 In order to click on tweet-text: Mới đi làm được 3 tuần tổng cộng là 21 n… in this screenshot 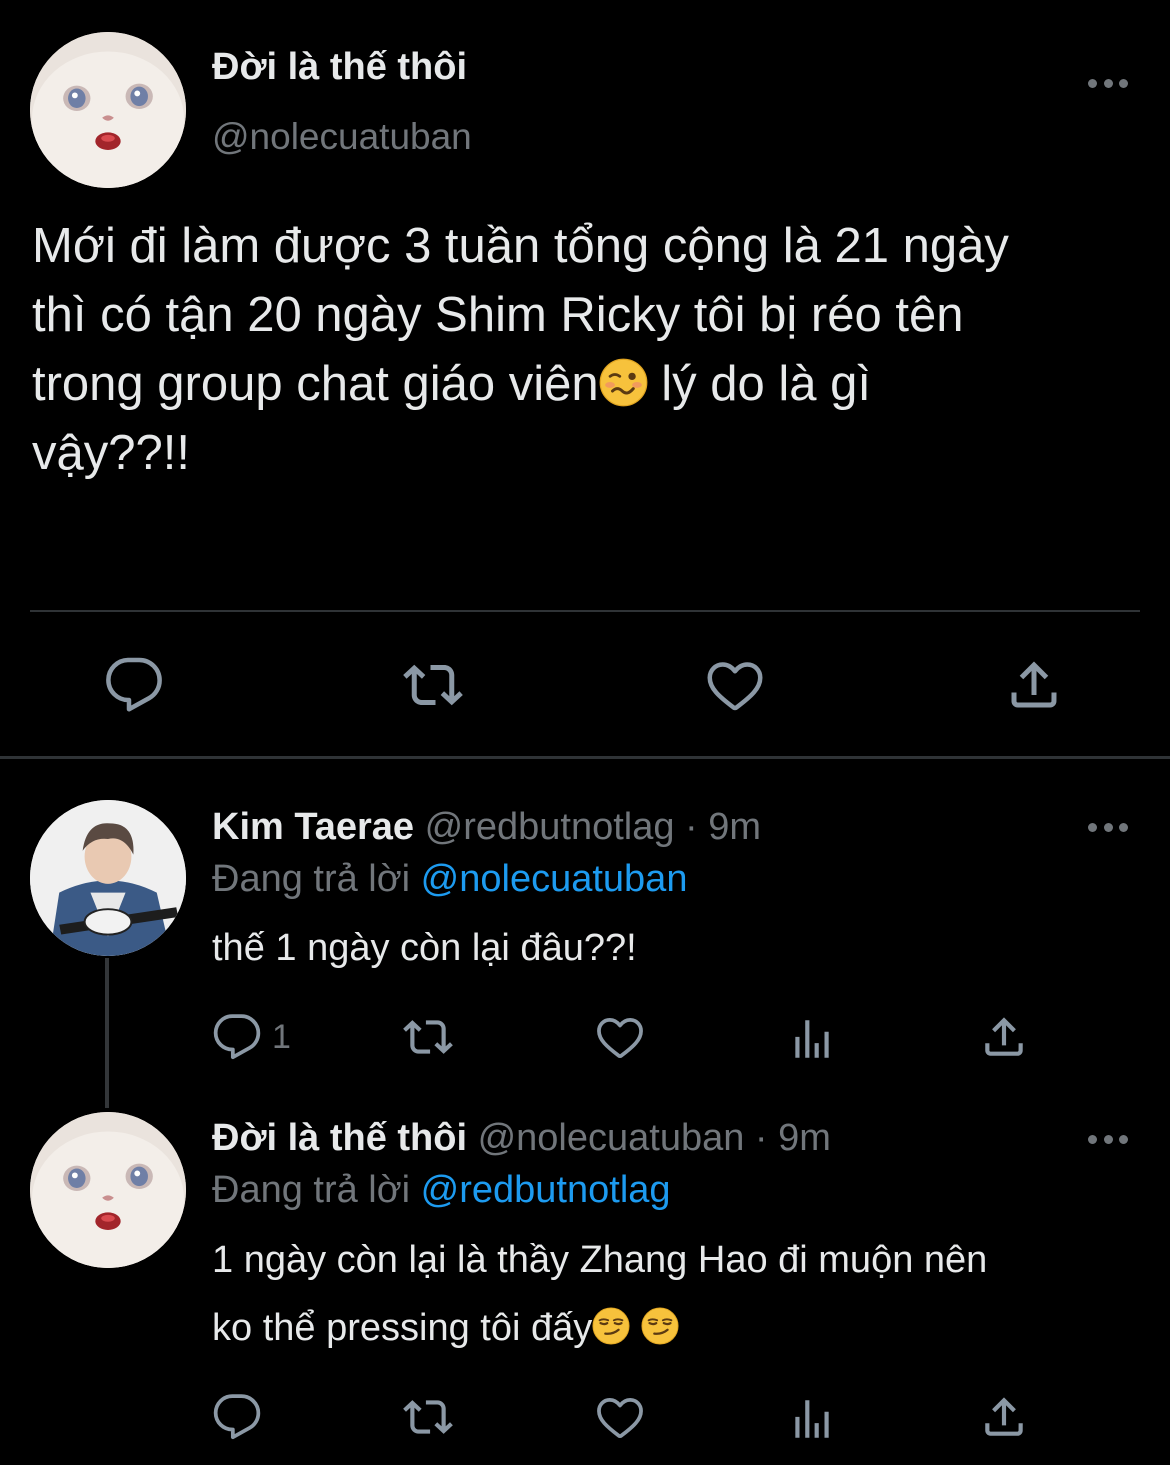, I will do `click(520, 349)`.